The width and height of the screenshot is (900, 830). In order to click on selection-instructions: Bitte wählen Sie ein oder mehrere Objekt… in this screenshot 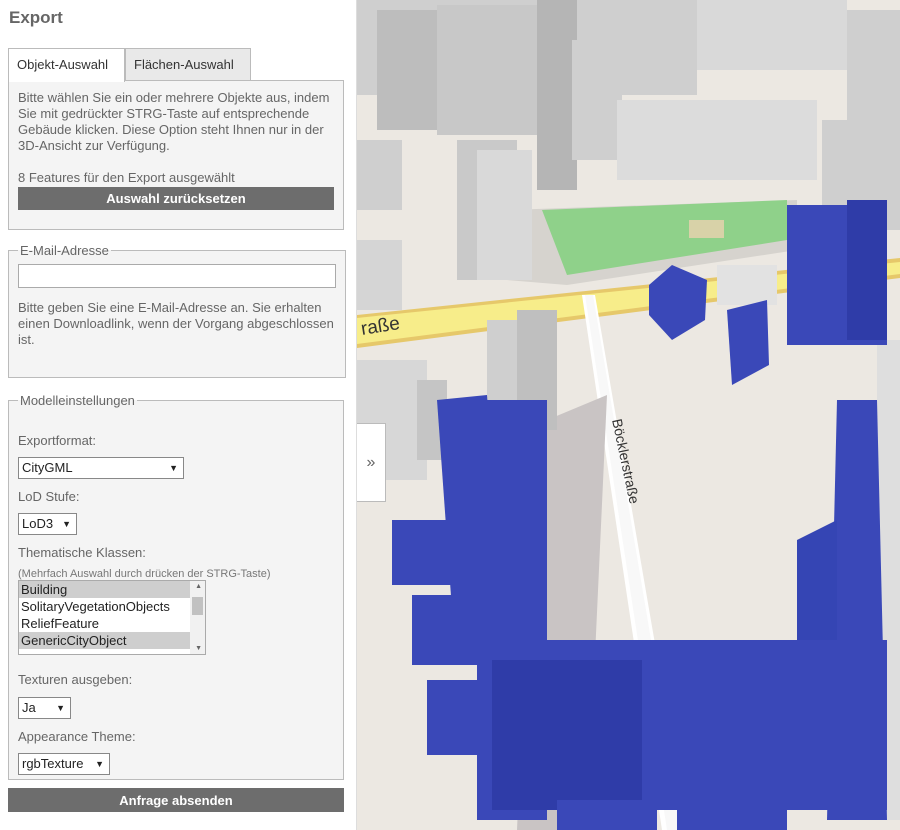, I will do `click(174, 121)`.